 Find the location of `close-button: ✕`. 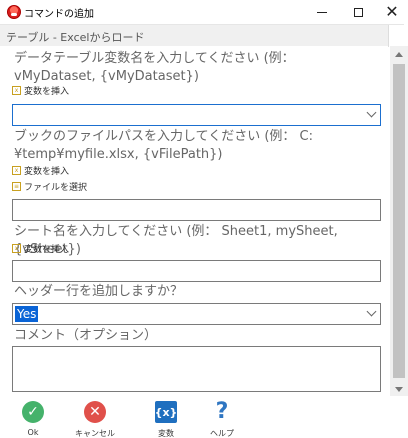

close-button: ✕ is located at coordinates (389, 12).